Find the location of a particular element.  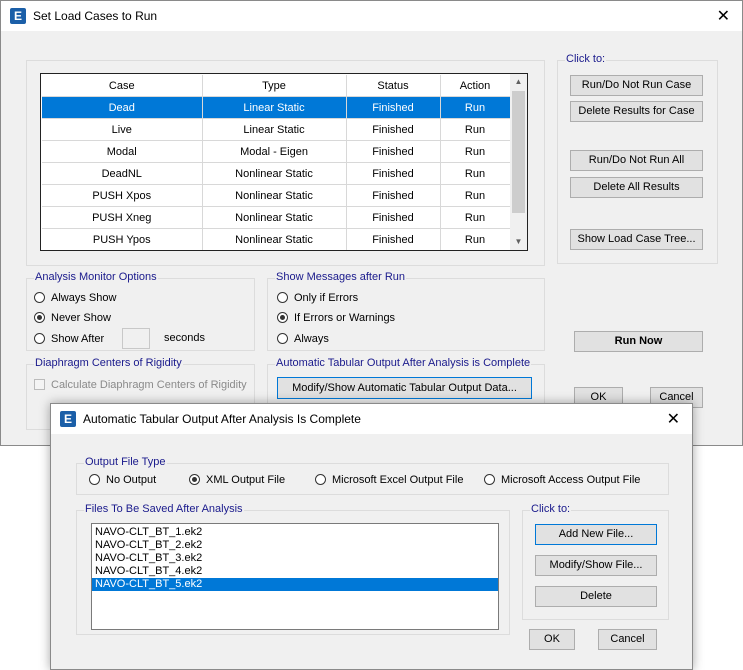

list-item: NAVO-CLT_BT_5.ek2 is located at coordinates (295, 584).